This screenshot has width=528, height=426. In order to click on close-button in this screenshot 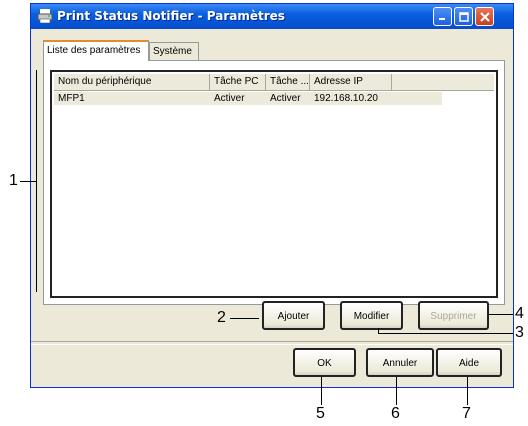, I will do `click(484, 16)`.